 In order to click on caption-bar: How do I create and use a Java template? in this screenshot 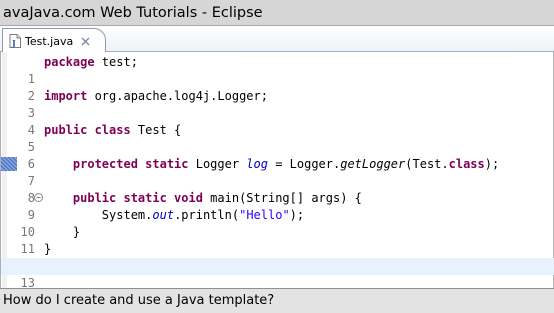, I will do `click(277, 300)`.